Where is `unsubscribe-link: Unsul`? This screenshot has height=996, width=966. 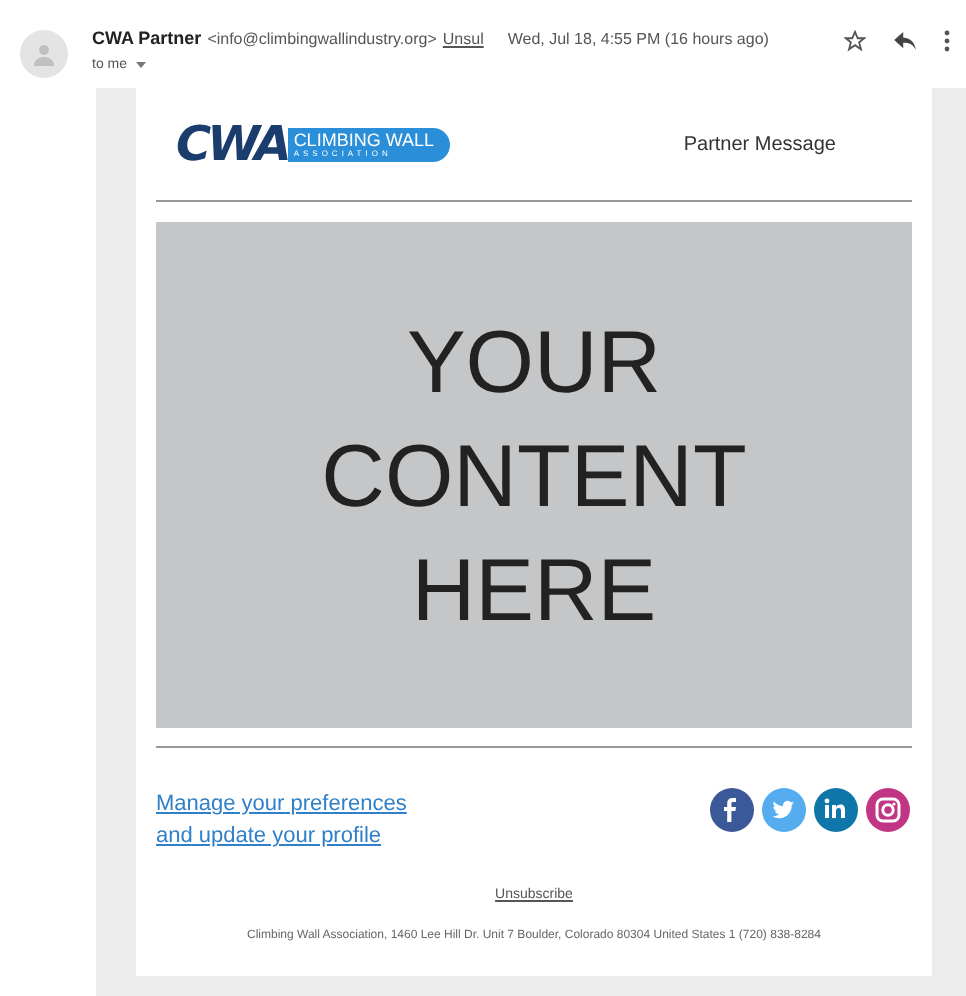 unsubscribe-link: Unsul is located at coordinates (463, 40).